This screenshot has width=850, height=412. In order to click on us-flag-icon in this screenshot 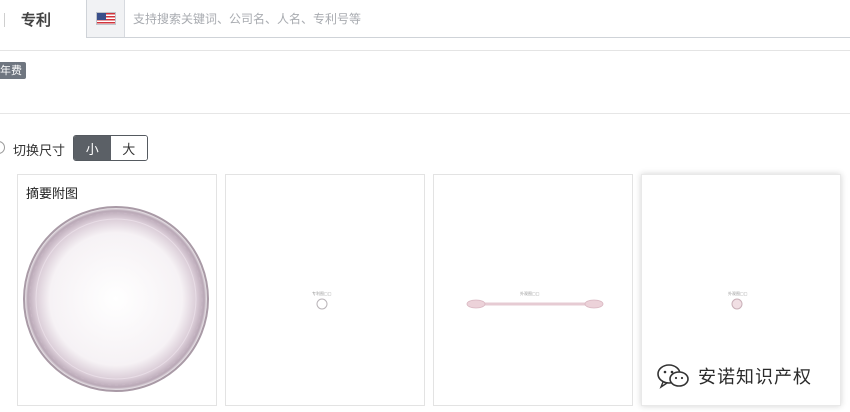, I will do `click(106, 18)`.